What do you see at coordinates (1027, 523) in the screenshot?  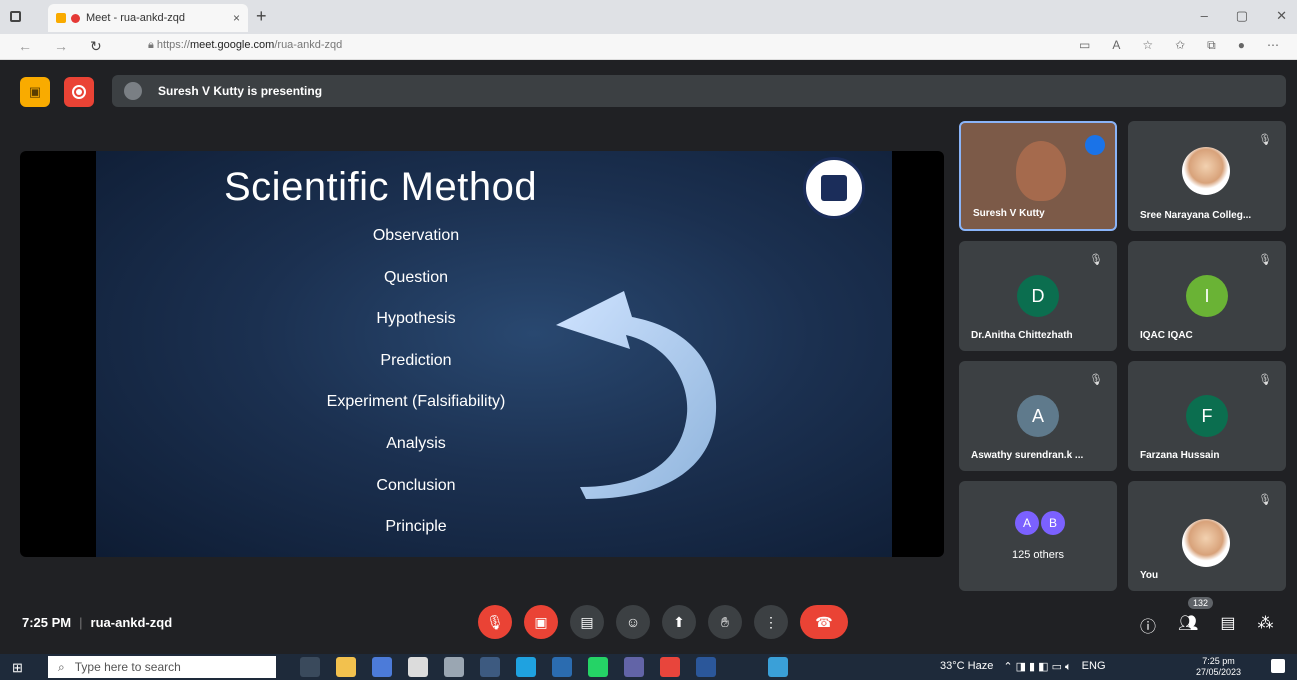 I see `participant-avatar: A` at bounding box center [1027, 523].